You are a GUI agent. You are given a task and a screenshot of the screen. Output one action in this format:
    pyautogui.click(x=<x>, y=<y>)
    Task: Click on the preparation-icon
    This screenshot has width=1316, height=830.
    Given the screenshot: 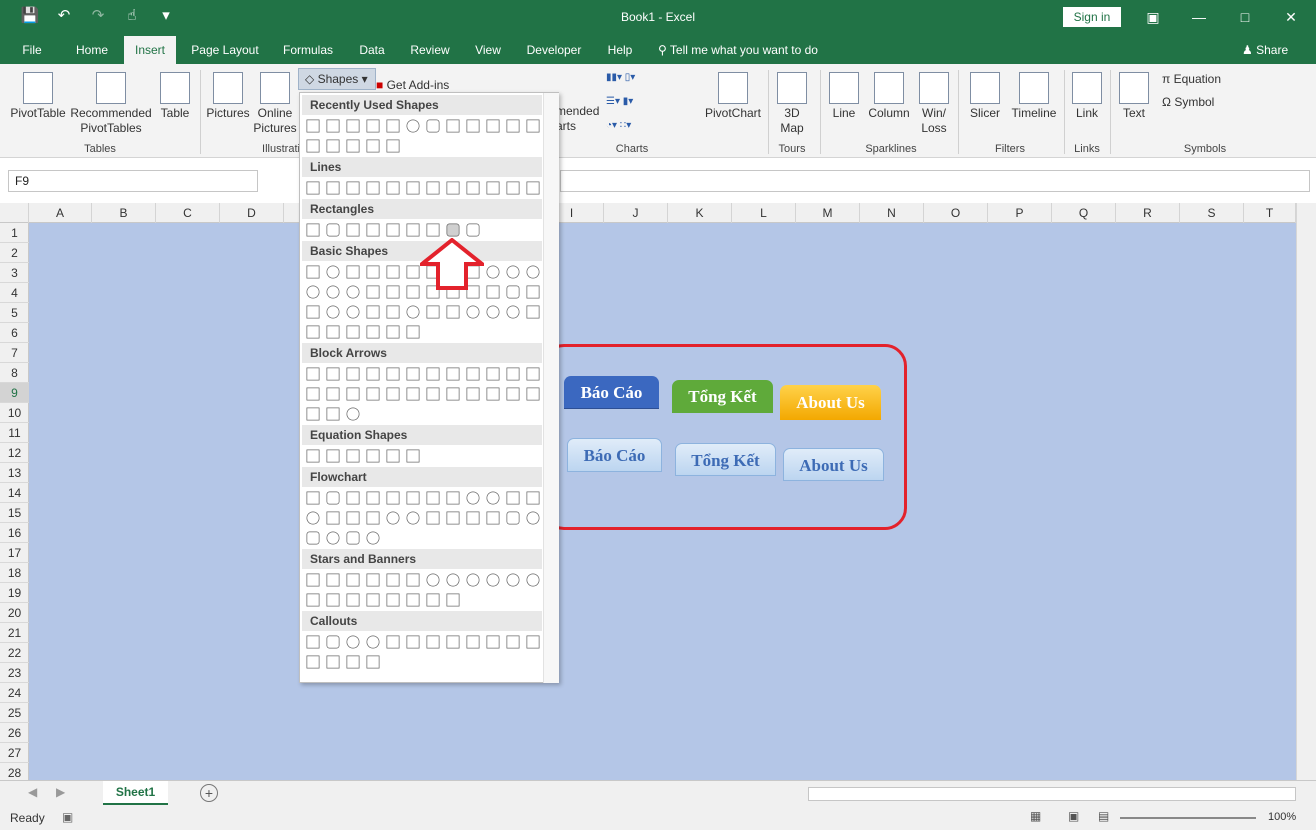 What is the action you would take?
    pyautogui.click(x=493, y=498)
    